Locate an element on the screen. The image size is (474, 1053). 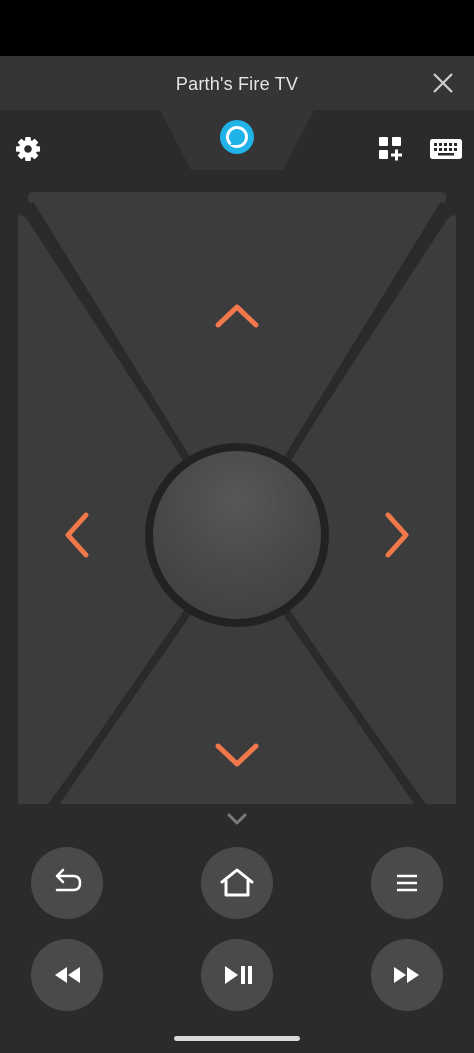
device-title: Parth's Fire TV is located at coordinates (237, 84).